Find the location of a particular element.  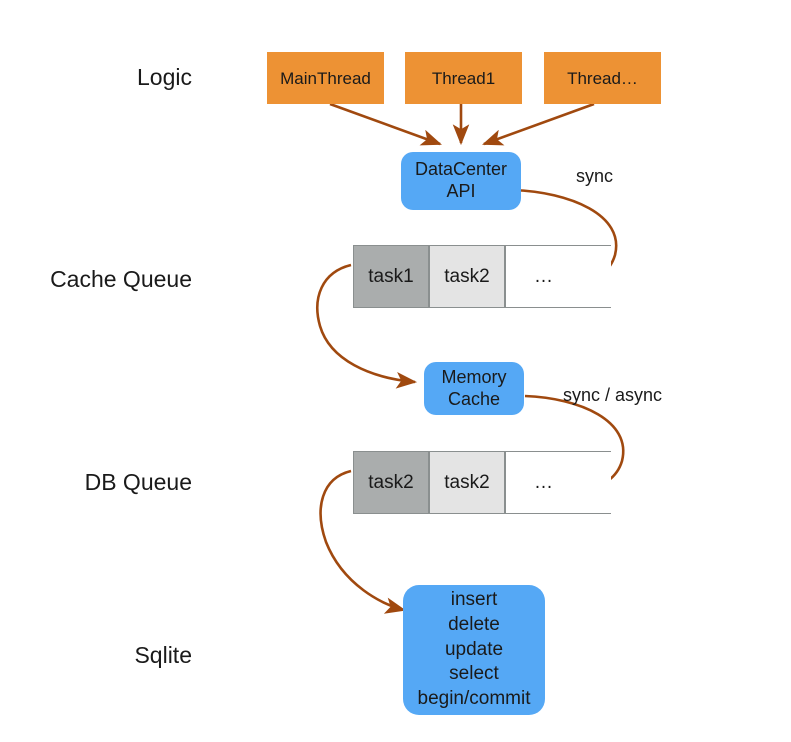

row-label-sqlite: Sqlite is located at coordinates (163, 655).